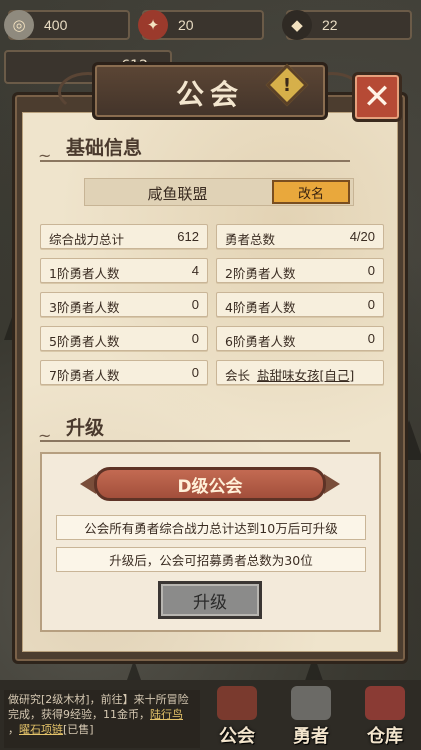 The image size is (421, 750). Describe the element at coordinates (385, 736) in the screenshot. I see `nav-label: 仓库` at that location.